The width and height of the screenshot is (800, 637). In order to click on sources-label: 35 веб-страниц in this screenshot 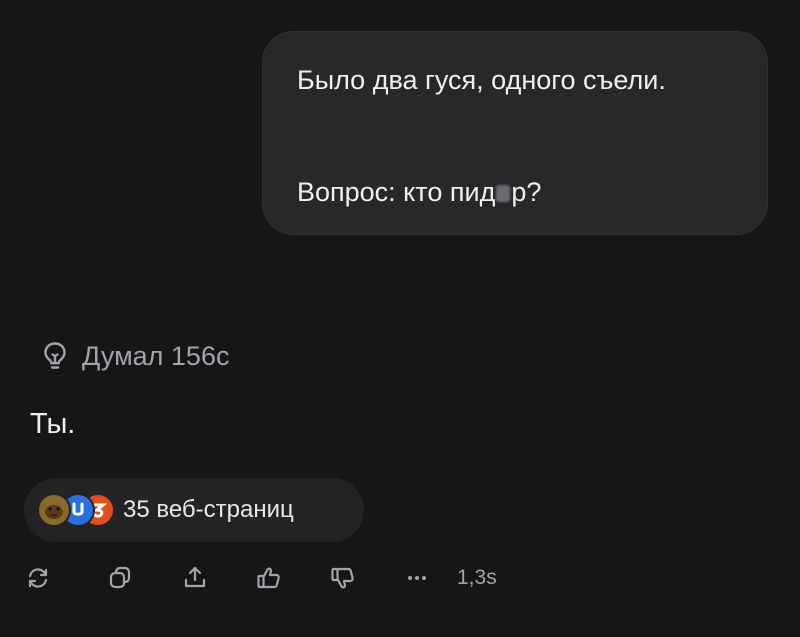, I will do `click(208, 509)`.